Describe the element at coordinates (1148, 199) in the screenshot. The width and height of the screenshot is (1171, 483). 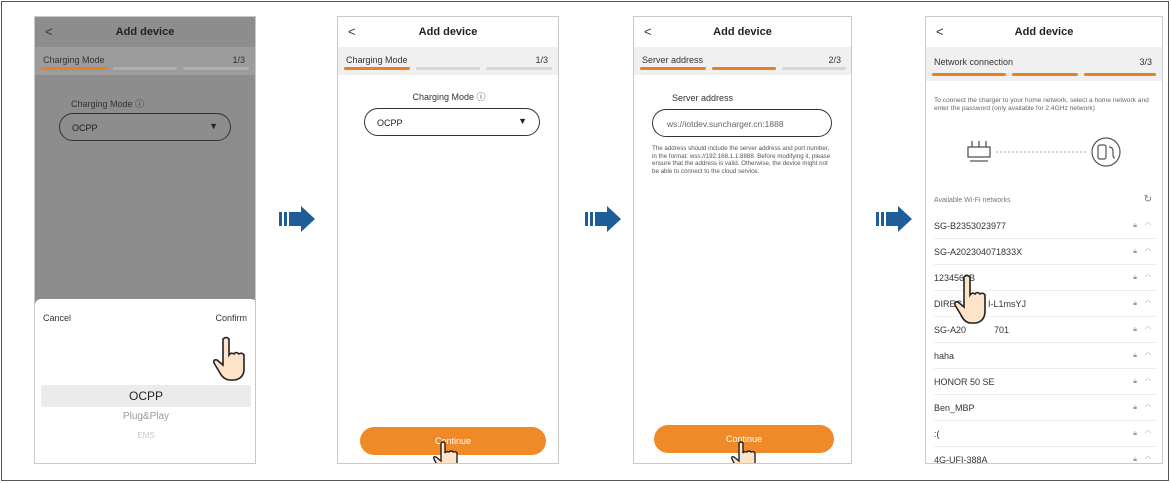
I see `refresh-icon: ↻` at that location.